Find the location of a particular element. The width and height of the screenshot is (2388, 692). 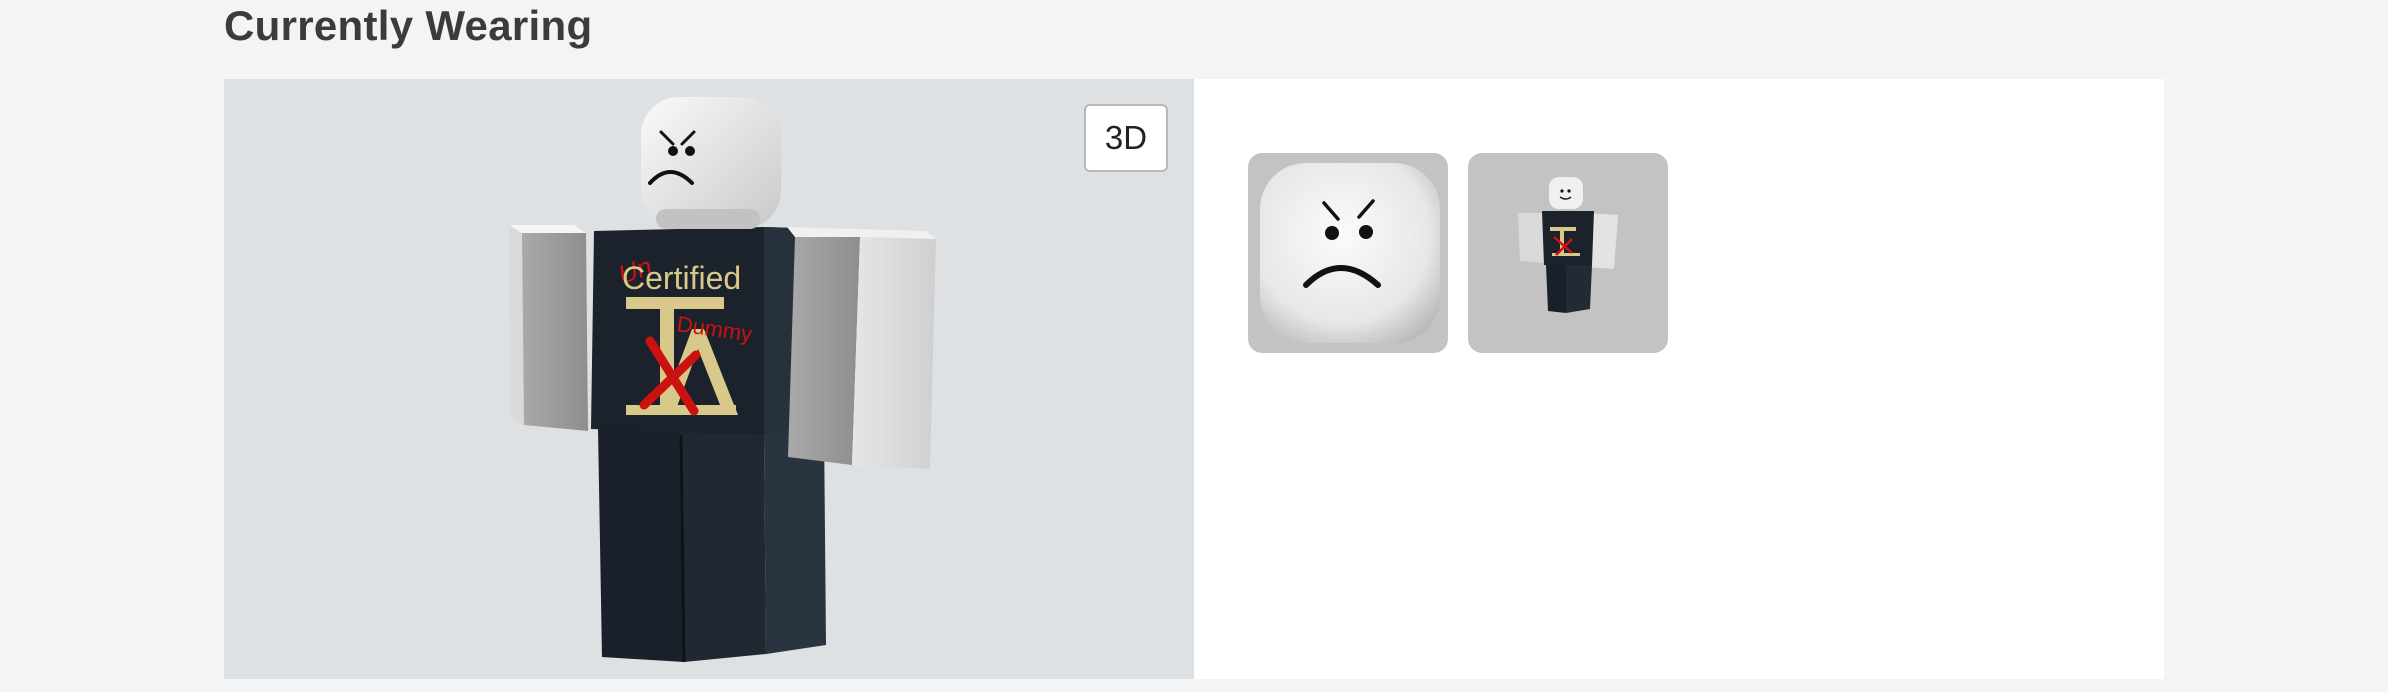

avatar-outfit-icon is located at coordinates (1568, 245).